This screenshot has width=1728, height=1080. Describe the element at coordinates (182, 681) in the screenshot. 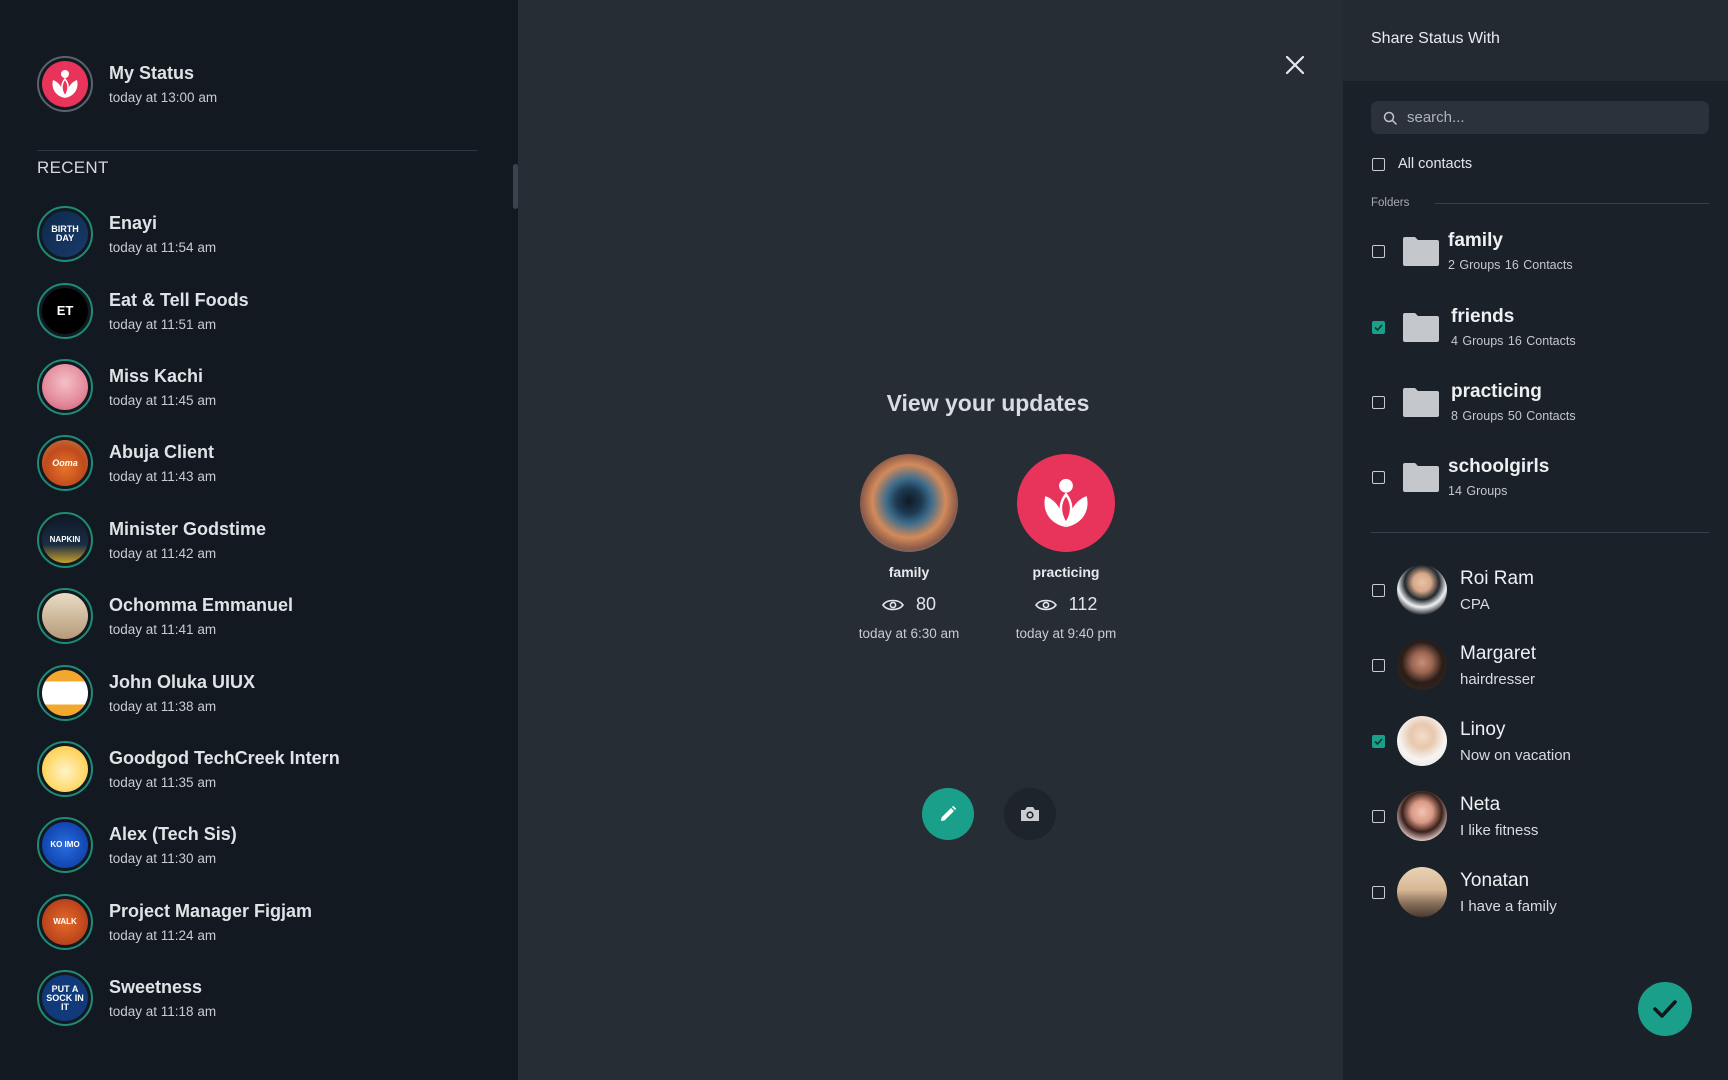

I see `contact-name: John Oluka UIUX` at that location.